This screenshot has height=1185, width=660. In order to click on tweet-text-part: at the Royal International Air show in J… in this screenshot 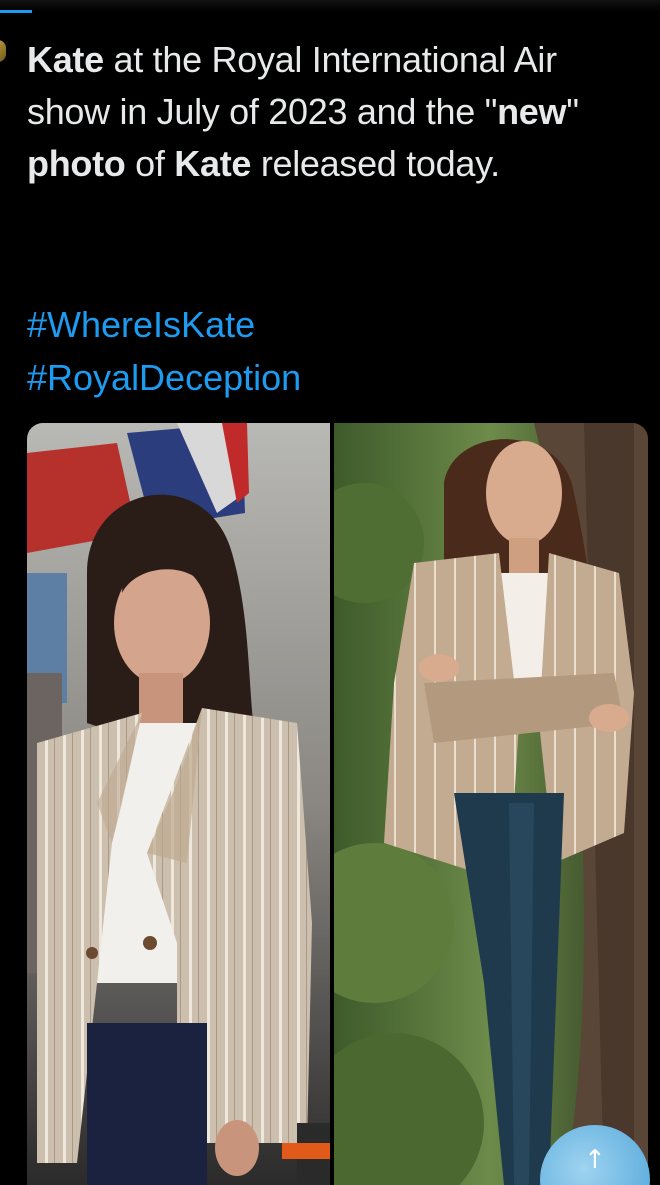, I will do `click(292, 85)`.